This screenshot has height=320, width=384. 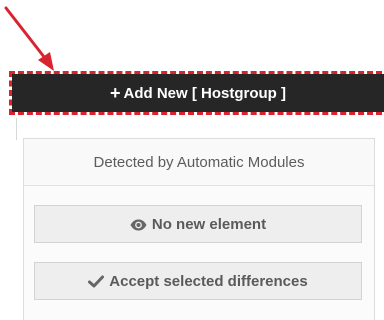 I want to click on accept-selected-differences-label: Accept selected differences, so click(x=208, y=281).